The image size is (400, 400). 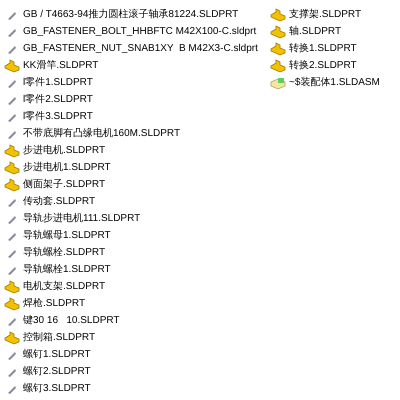 What do you see at coordinates (140, 49) in the screenshot?
I see `file-name: GB_FASTENER_NUT_SNAB1XY B M42X3-C.sldprt` at bounding box center [140, 49].